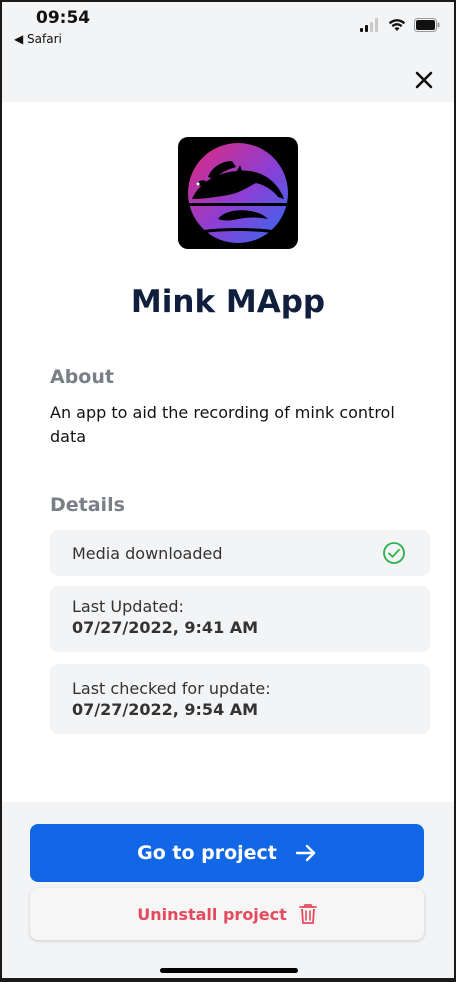  What do you see at coordinates (307, 914) in the screenshot?
I see `trash-icon` at bounding box center [307, 914].